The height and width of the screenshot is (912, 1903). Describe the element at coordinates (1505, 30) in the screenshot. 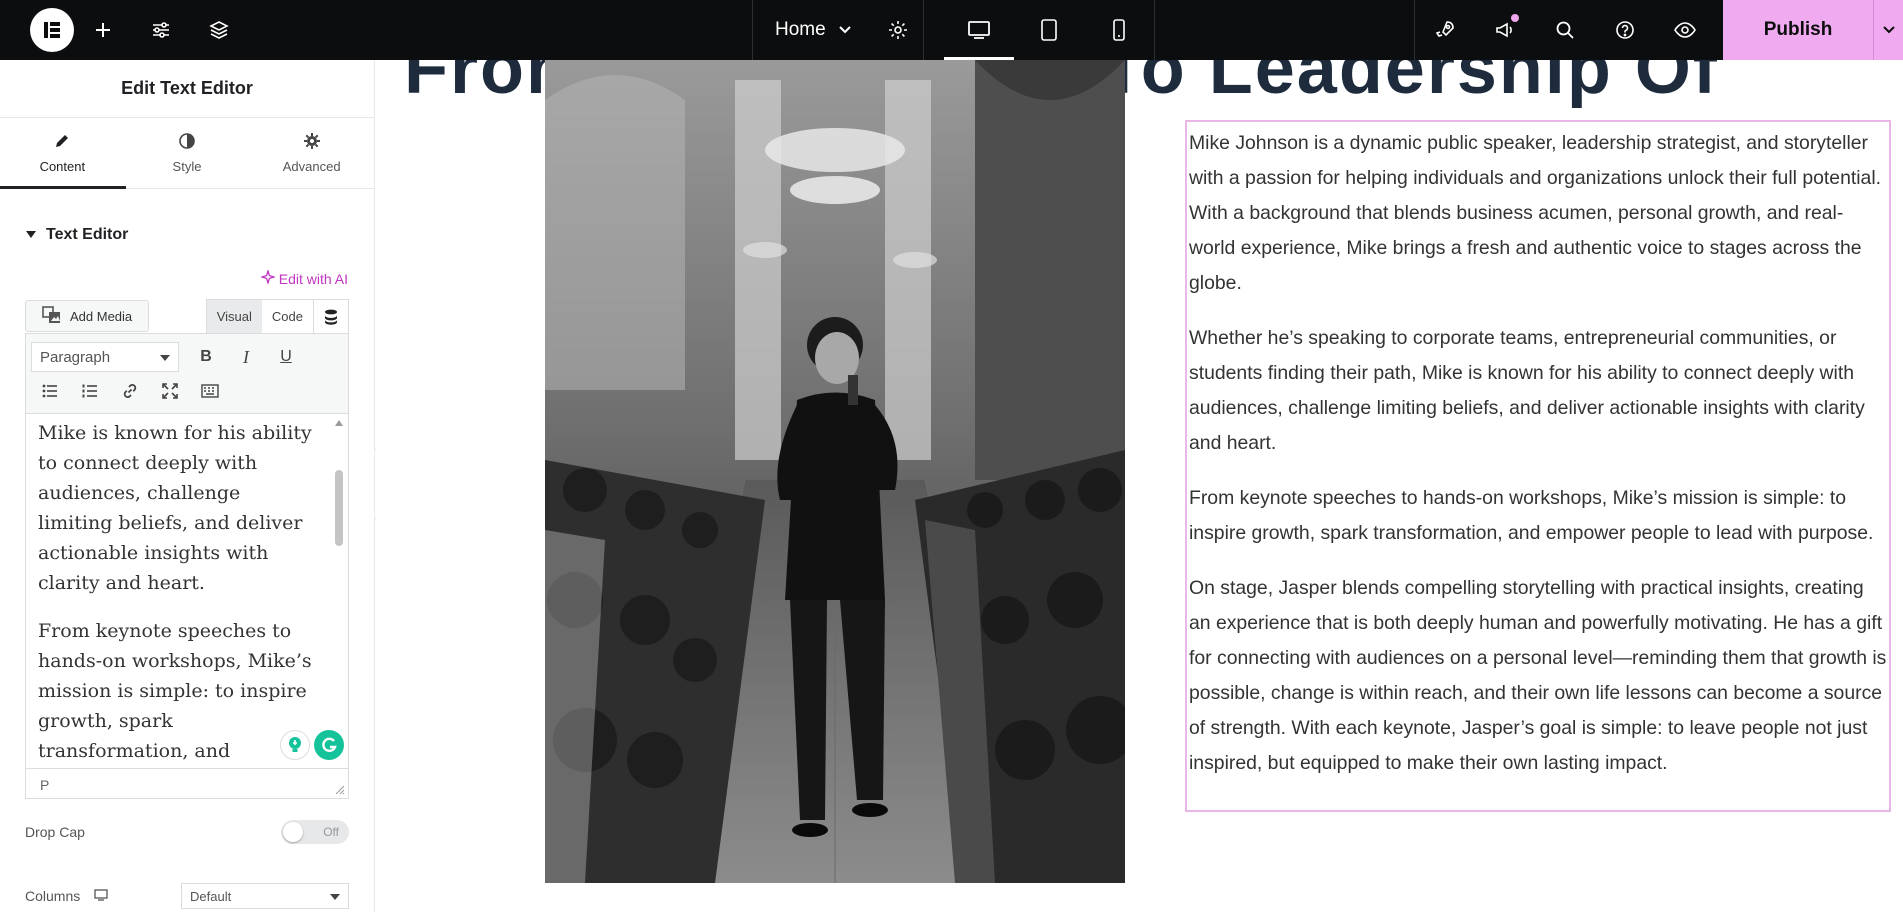

I see `notifications-megaphone-icon` at that location.